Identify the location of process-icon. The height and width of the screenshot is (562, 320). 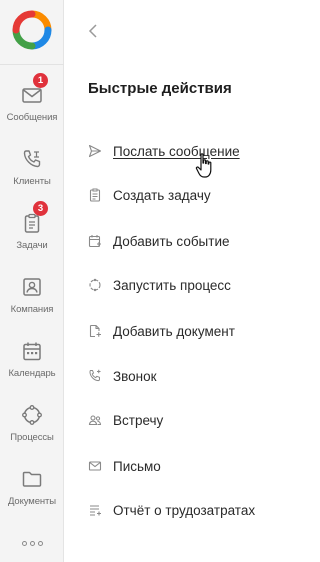
(95, 285).